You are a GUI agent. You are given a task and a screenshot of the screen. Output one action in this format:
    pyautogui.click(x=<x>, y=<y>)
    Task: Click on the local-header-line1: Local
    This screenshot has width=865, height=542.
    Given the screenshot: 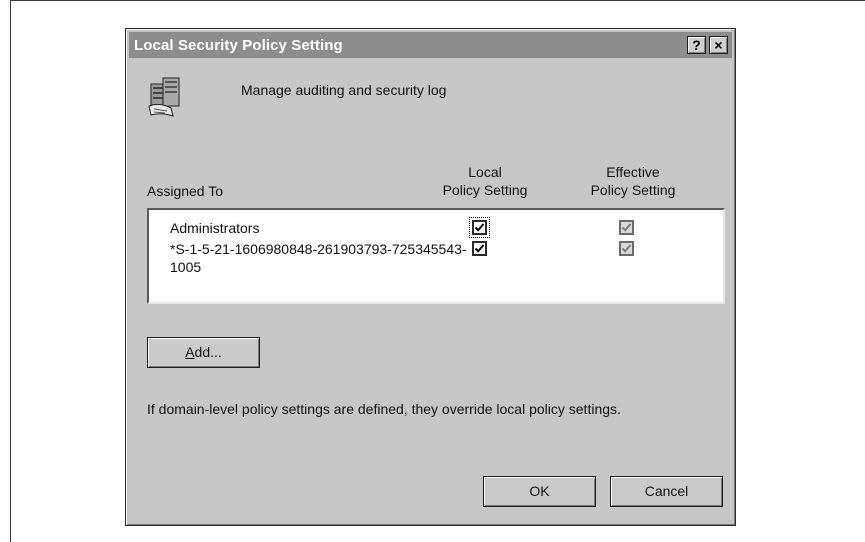 What is the action you would take?
    pyautogui.click(x=485, y=172)
    